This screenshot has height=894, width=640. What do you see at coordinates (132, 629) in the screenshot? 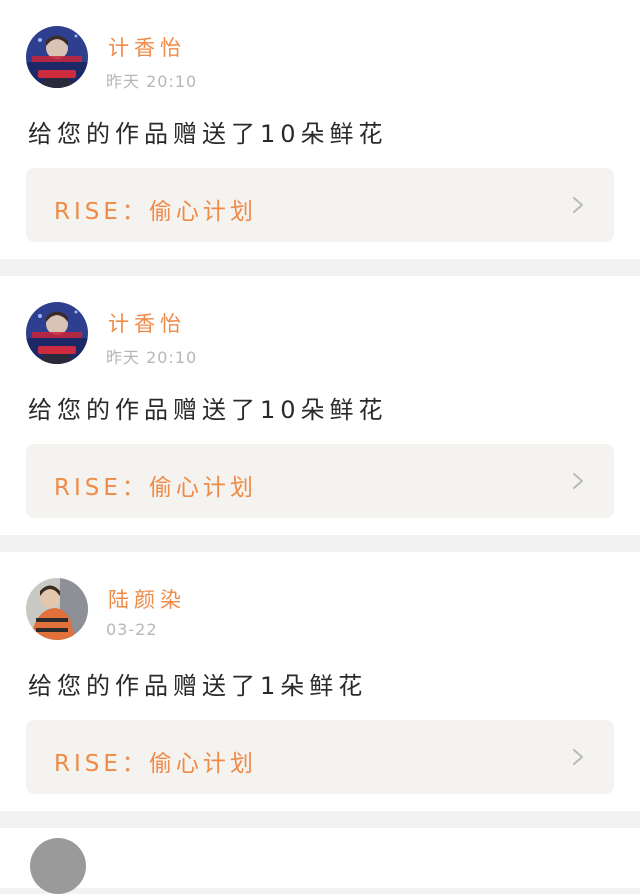
I see `timestamp: 03-22` at bounding box center [132, 629].